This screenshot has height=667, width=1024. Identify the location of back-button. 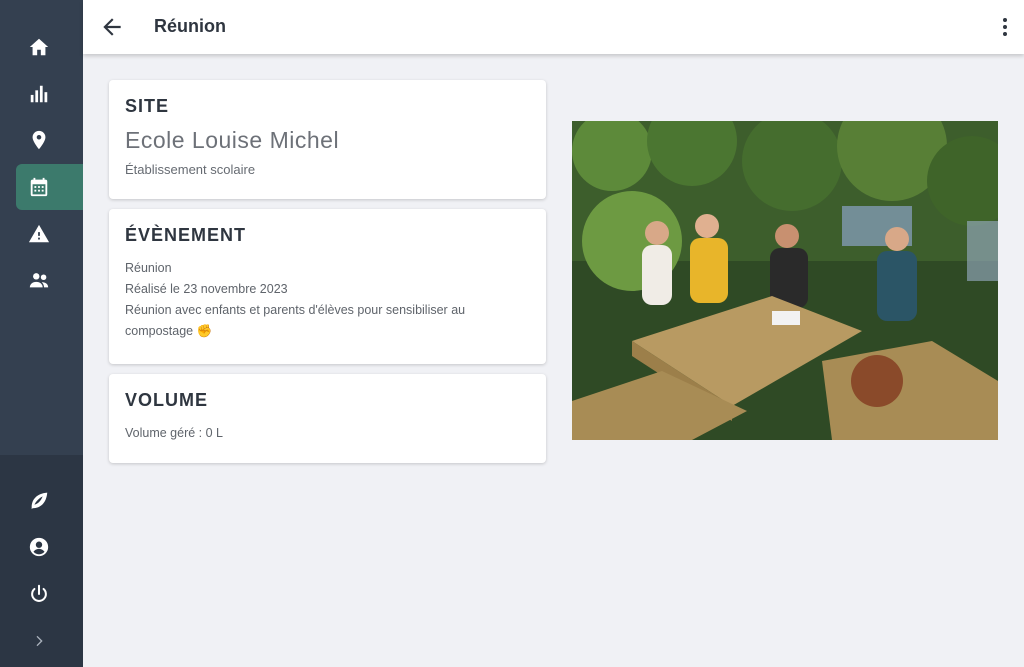
(112, 27).